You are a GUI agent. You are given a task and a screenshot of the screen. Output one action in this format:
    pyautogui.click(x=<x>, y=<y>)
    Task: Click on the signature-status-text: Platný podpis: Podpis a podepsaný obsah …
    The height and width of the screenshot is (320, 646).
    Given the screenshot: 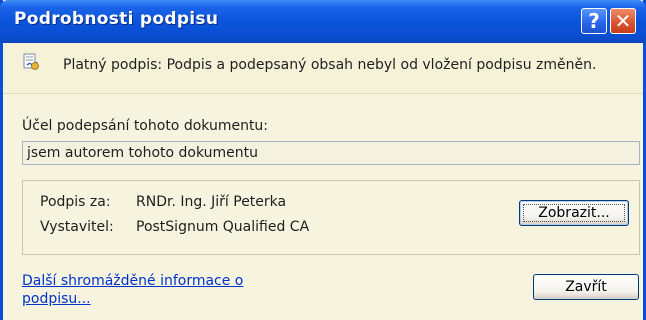 What is the action you would take?
    pyautogui.click(x=330, y=65)
    